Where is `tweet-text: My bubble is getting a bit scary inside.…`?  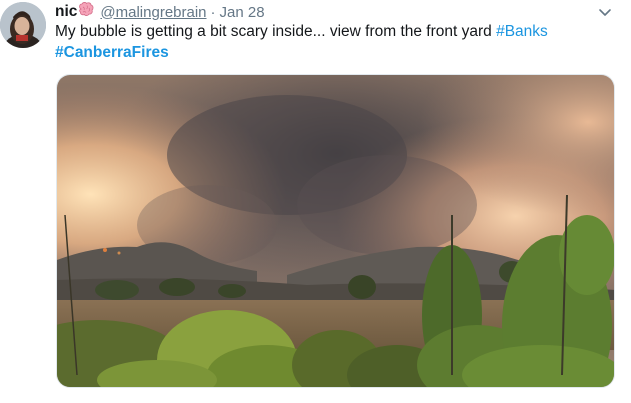
tweet-text: My bubble is getting a bit scary inside.… is located at coordinates (335, 42).